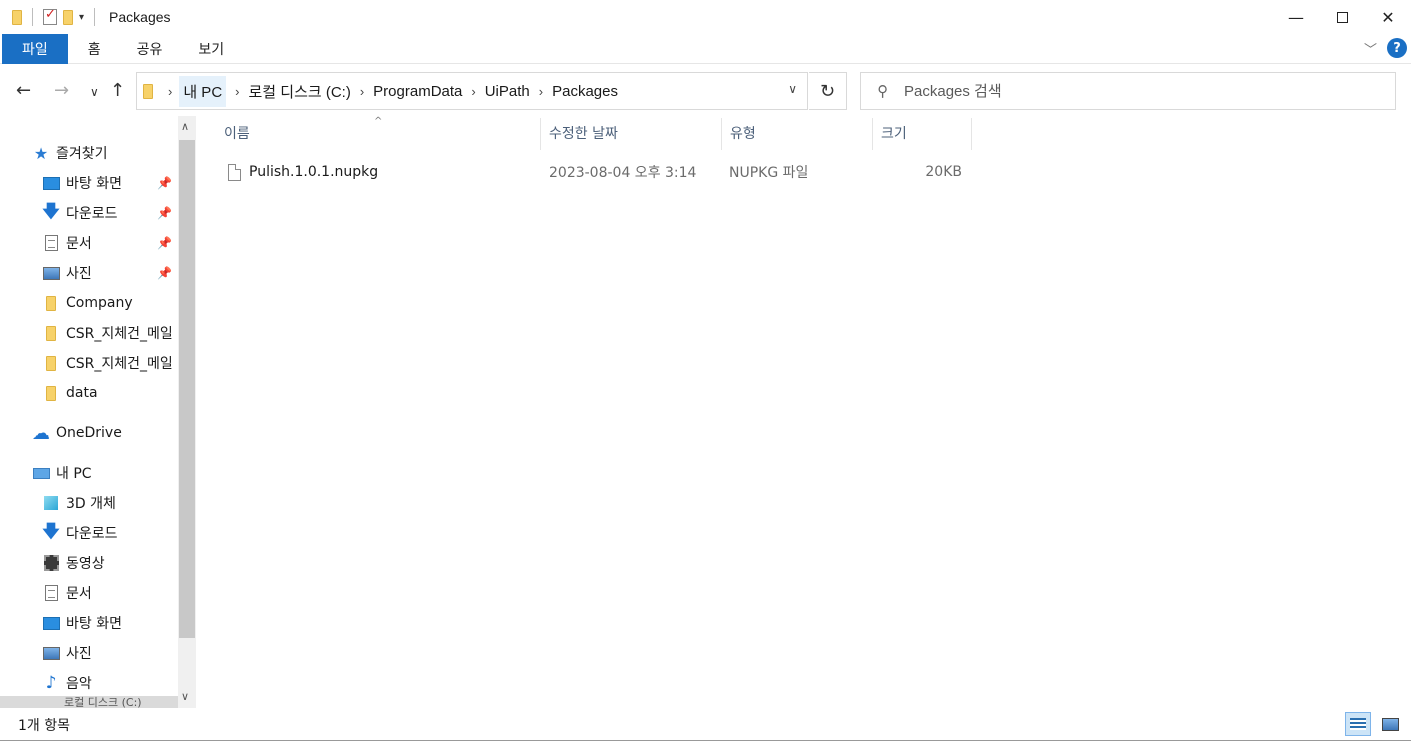 This screenshot has width=1411, height=741. Describe the element at coordinates (1296, 17) in the screenshot. I see `minimize-button: —` at that location.